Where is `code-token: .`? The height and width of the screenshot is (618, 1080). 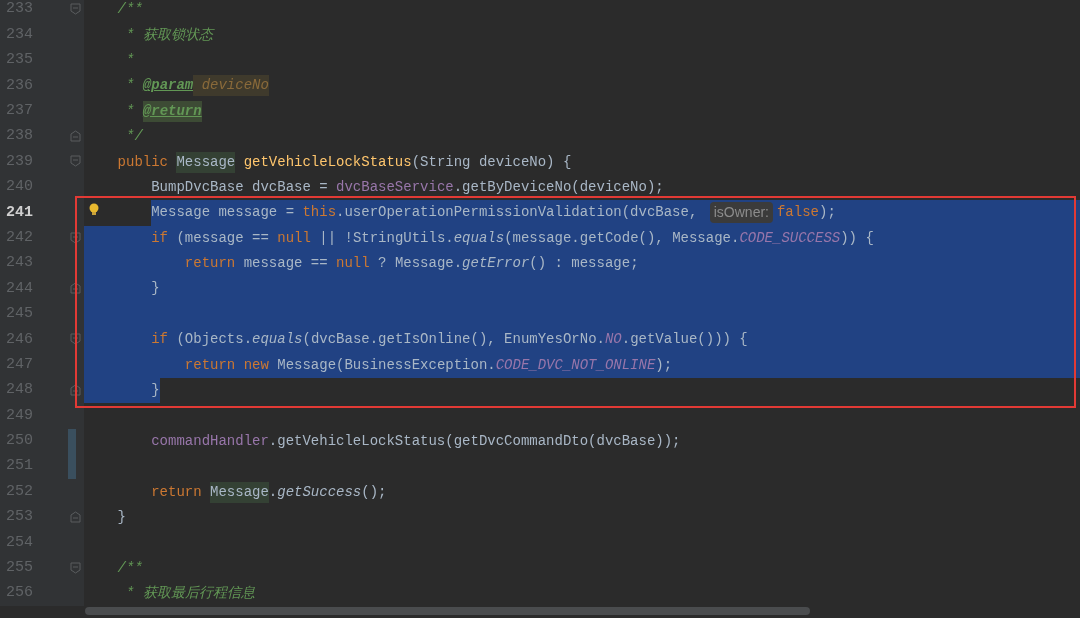 code-token: . is located at coordinates (273, 492).